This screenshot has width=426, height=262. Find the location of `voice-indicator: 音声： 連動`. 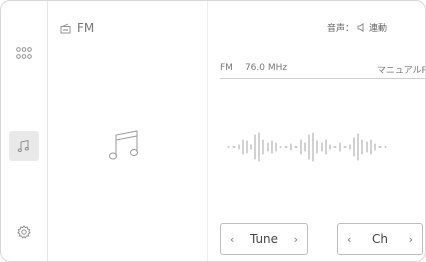

voice-indicator: 音声： 連動 is located at coordinates (357, 27).